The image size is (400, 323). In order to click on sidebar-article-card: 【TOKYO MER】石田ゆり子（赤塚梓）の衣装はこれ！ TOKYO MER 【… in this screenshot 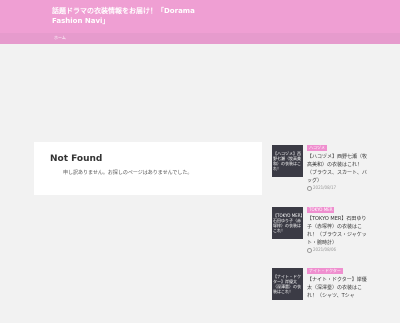, I will do `click(321, 233)`.